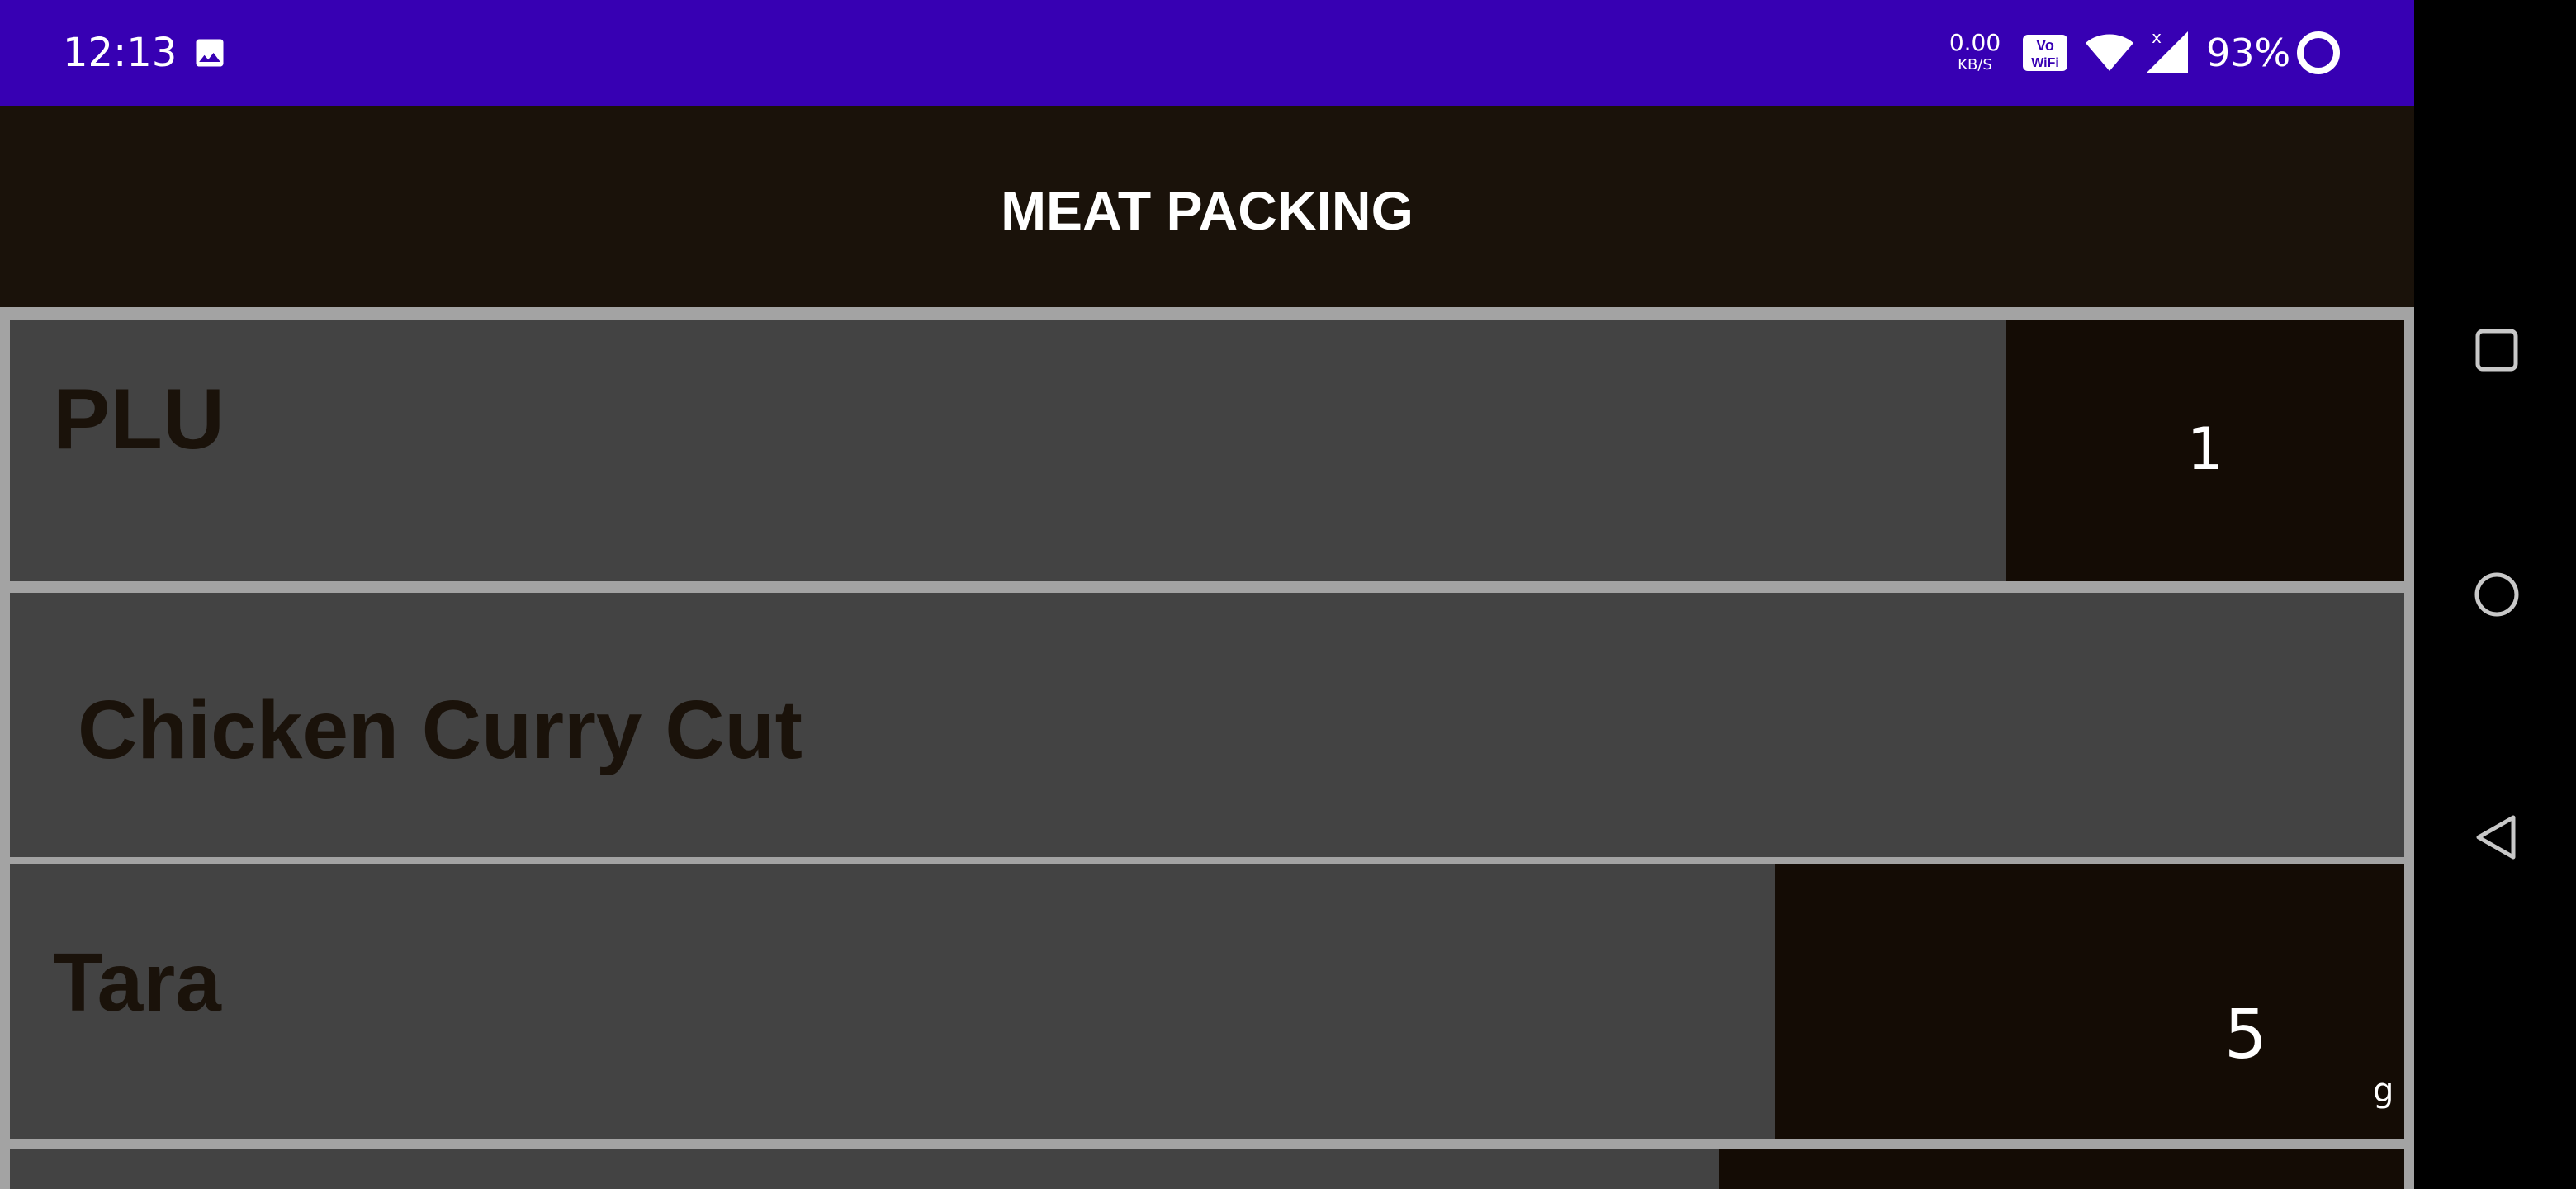  Describe the element at coordinates (2248, 53) in the screenshot. I see `battery-percent: 93%` at that location.